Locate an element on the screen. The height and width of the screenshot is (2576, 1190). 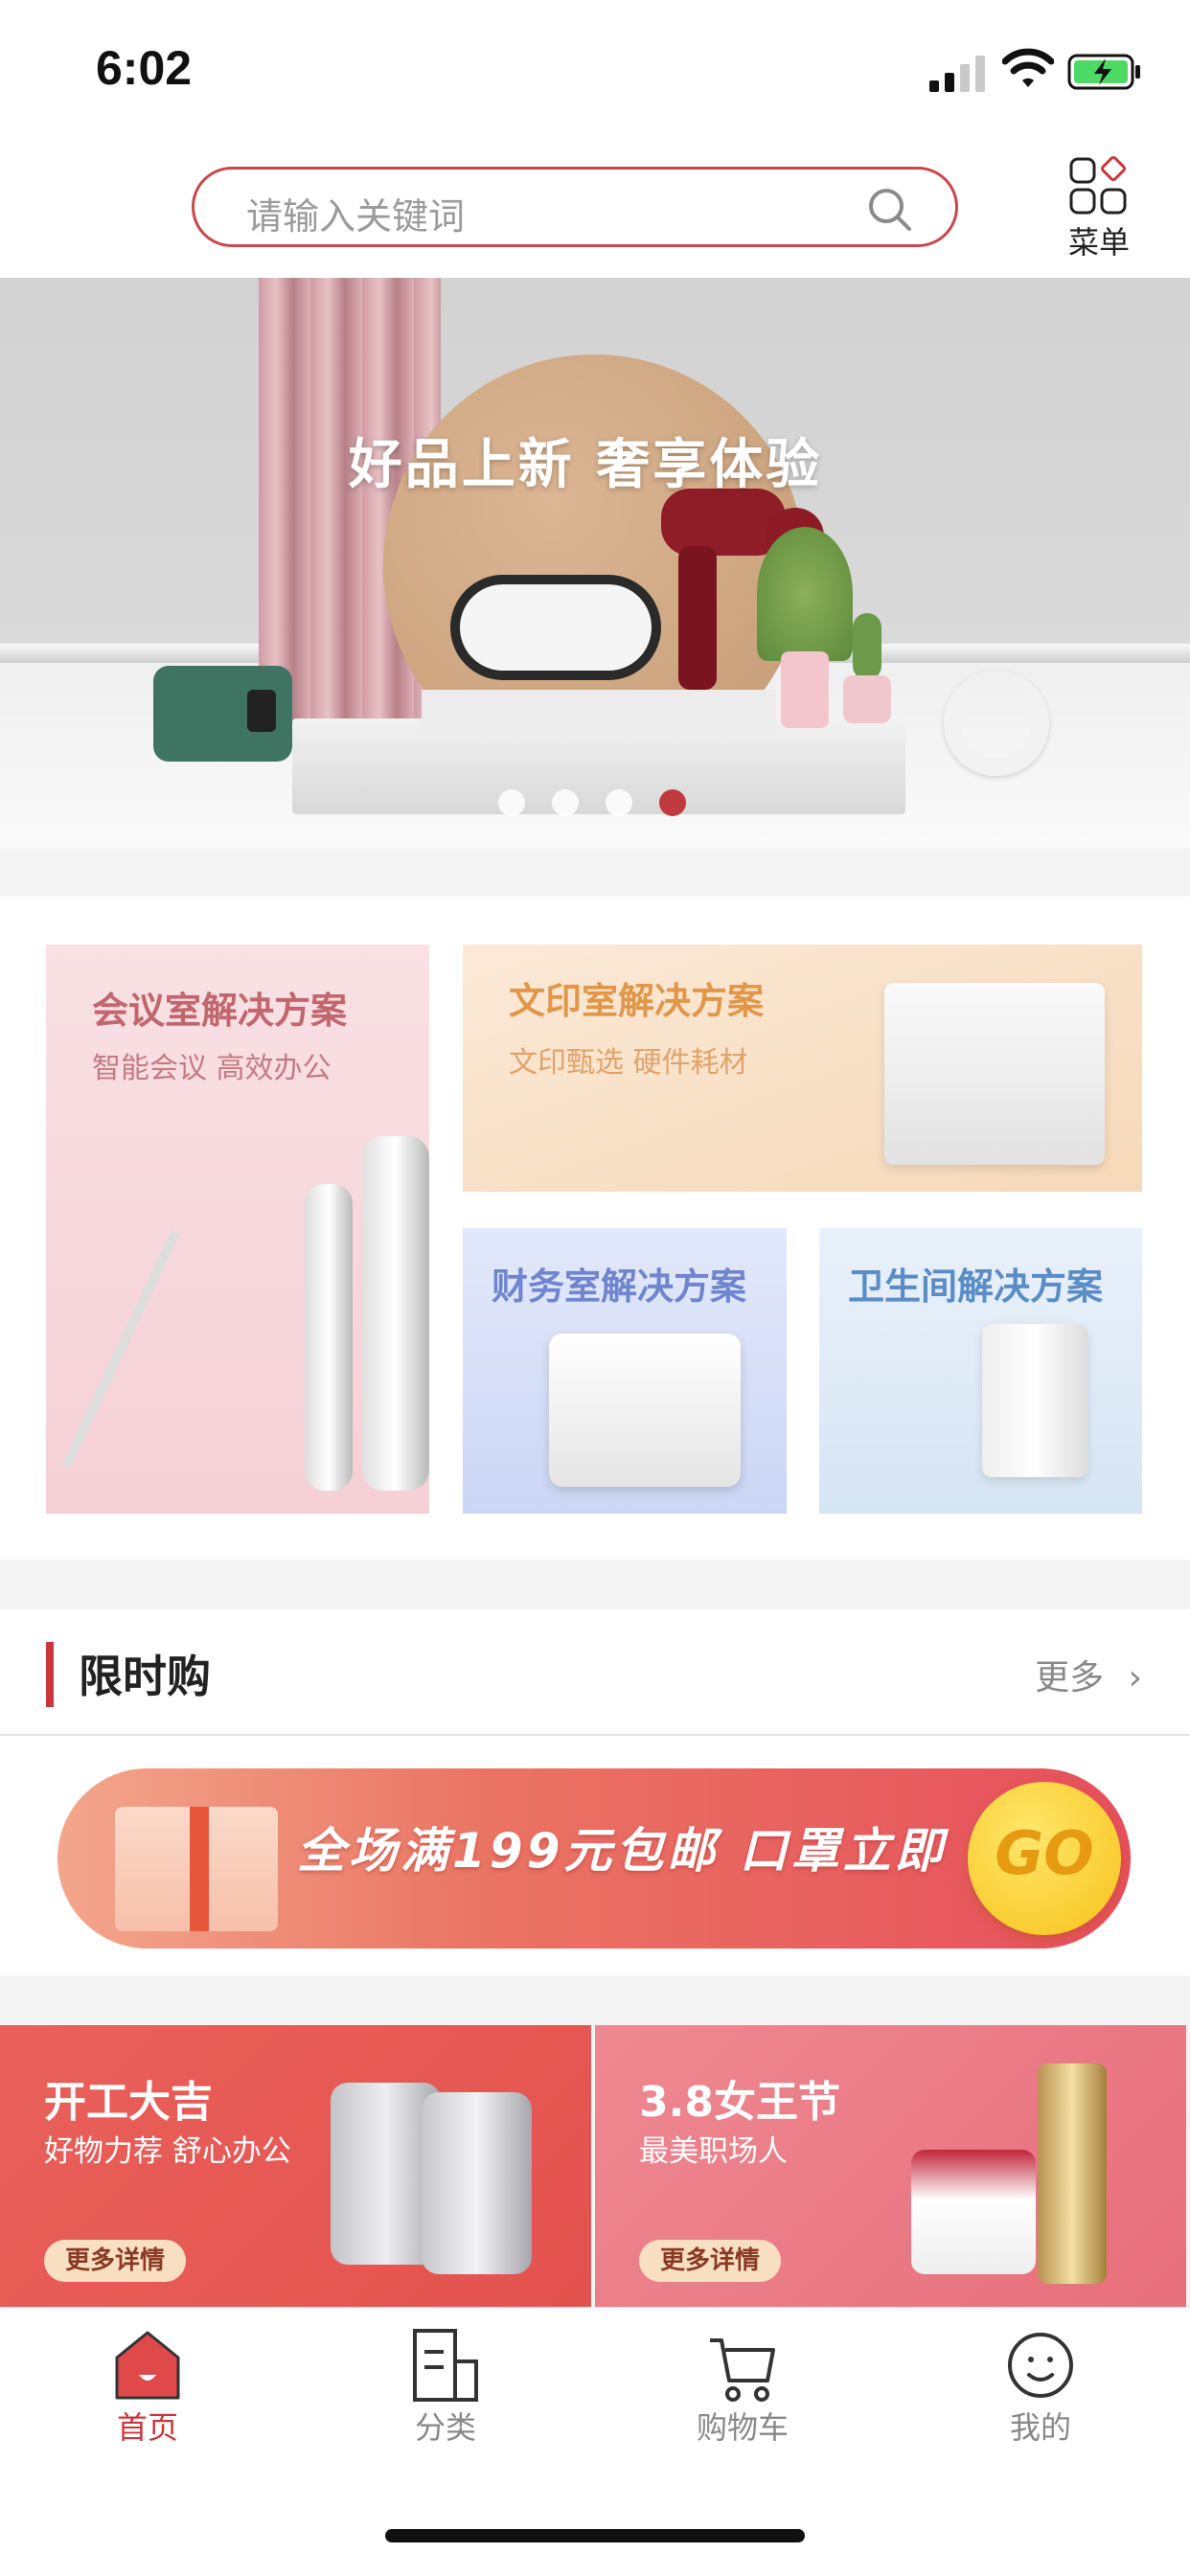
campaign-title: 3.8女王节 is located at coordinates (740, 2102).